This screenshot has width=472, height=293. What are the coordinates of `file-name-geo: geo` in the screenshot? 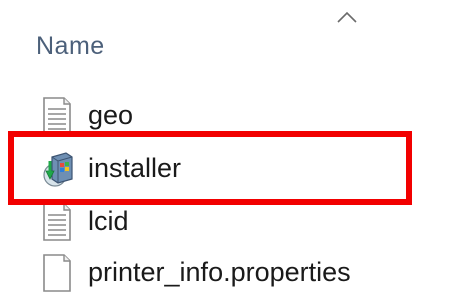 It's located at (111, 115).